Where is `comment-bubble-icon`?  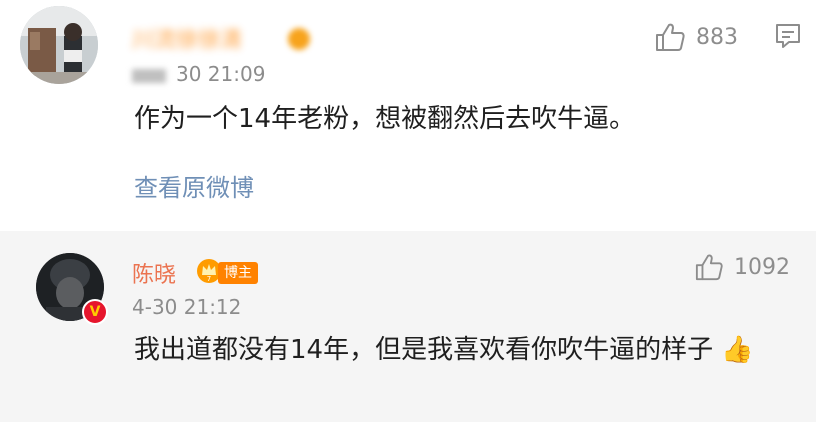
comment-bubble-icon is located at coordinates (788, 36).